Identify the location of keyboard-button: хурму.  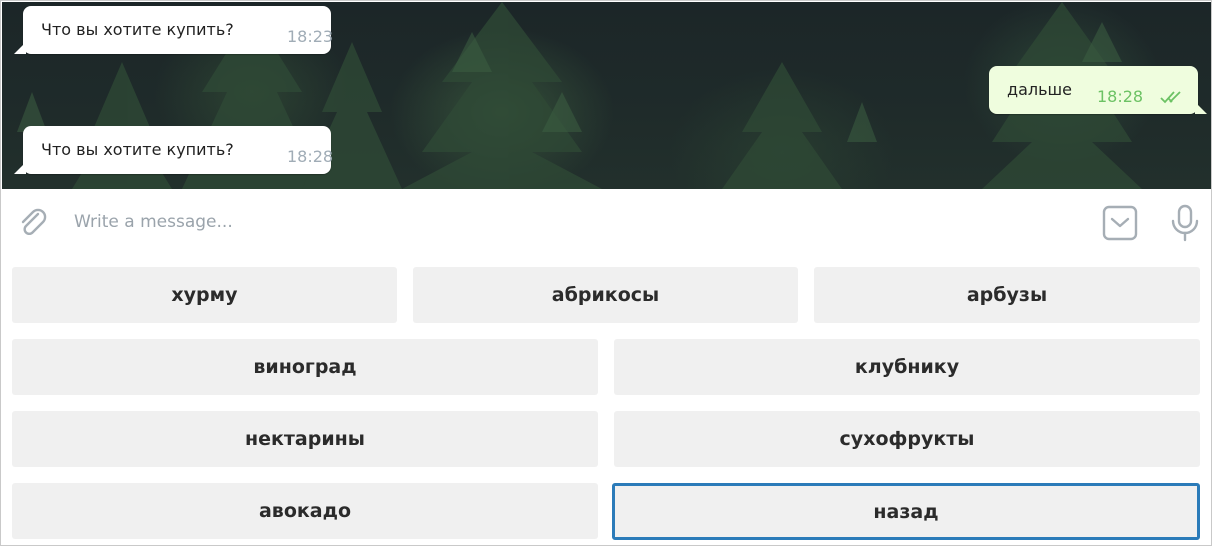
(204, 295).